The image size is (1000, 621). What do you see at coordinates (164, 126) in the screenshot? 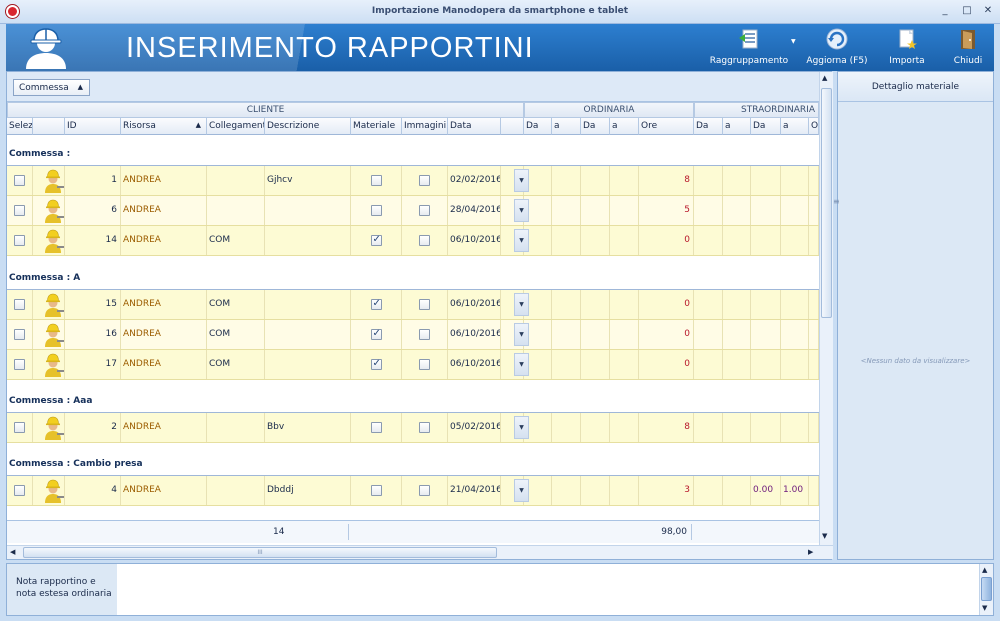
I see `col-header-risorsa: Risorsa ▲` at bounding box center [164, 126].